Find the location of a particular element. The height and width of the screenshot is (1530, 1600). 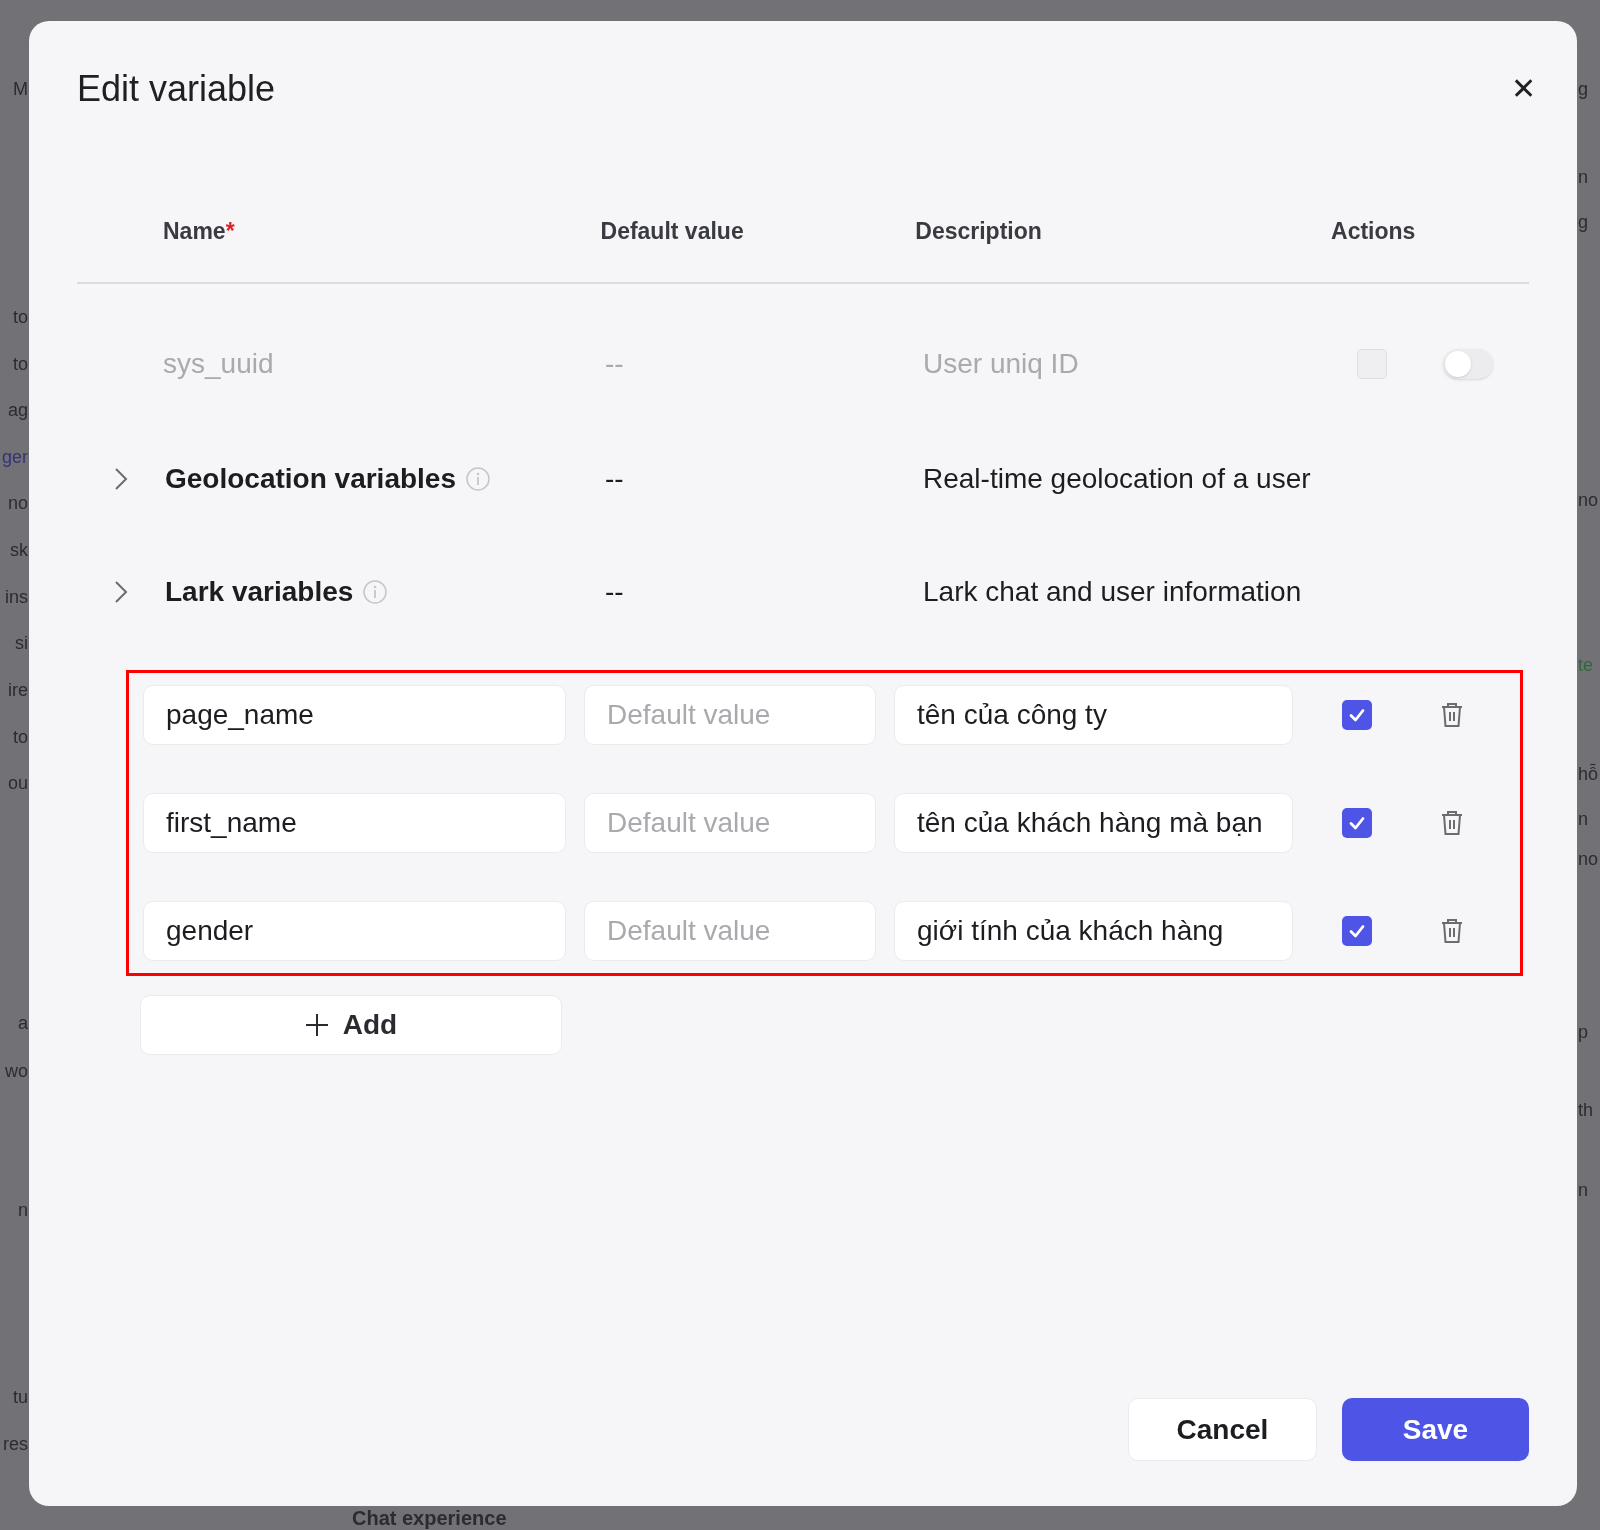

column-header: Actions is located at coordinates (1373, 232).